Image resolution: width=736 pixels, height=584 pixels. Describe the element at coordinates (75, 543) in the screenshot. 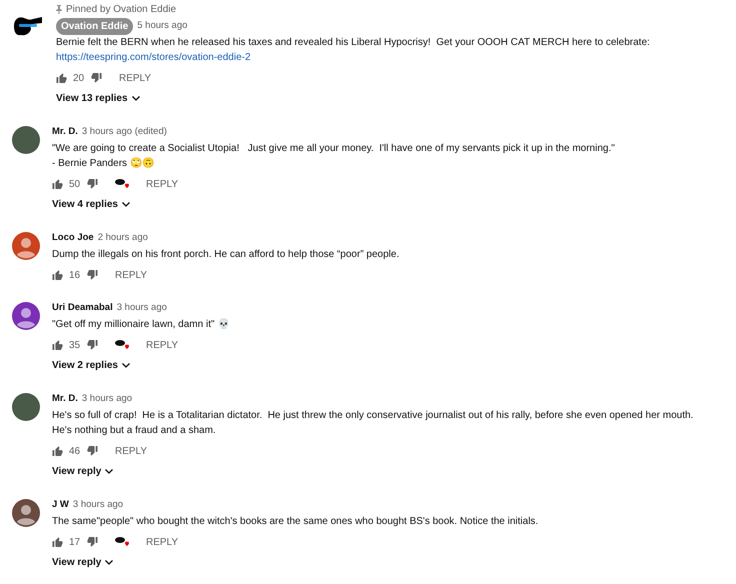

I see `like-count: 17` at that location.